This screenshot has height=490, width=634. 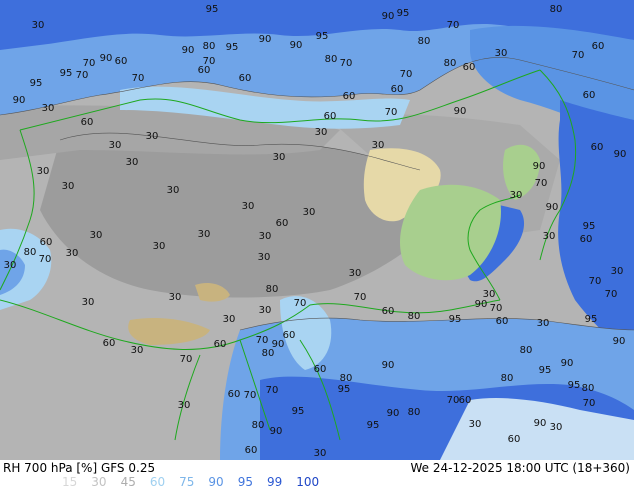 What do you see at coordinates (520, 468) in the screenshot?
I see `valid-time: We 24-12-2025 18:00 UTC (18+360)` at bounding box center [520, 468].